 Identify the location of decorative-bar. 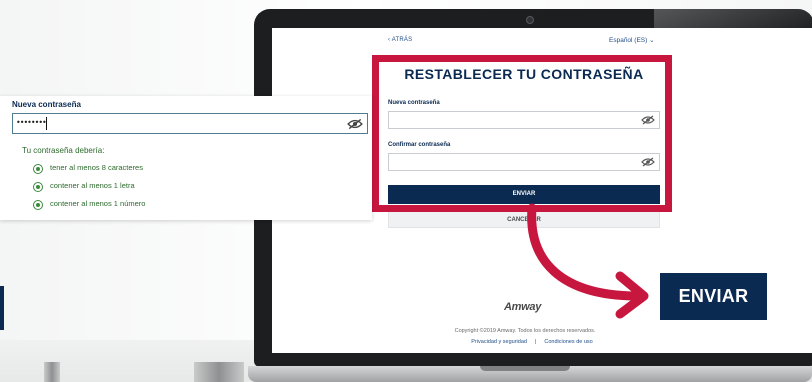
(2, 308).